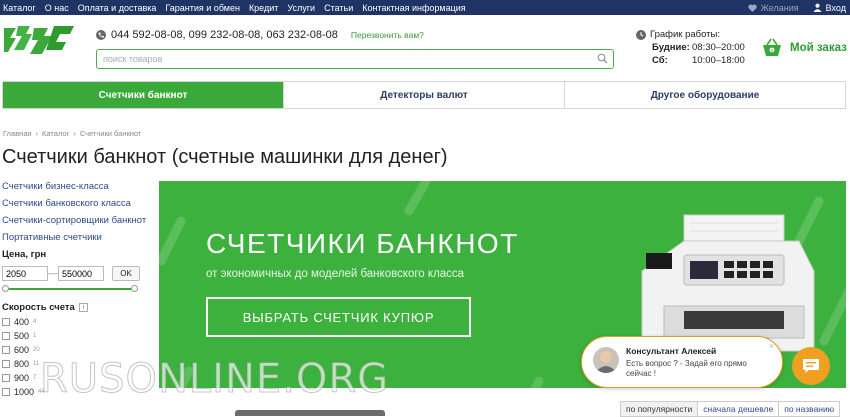 The image size is (850, 417). Describe the element at coordinates (24, 254) in the screenshot. I see `price-filter-label: Цена, грн` at that location.